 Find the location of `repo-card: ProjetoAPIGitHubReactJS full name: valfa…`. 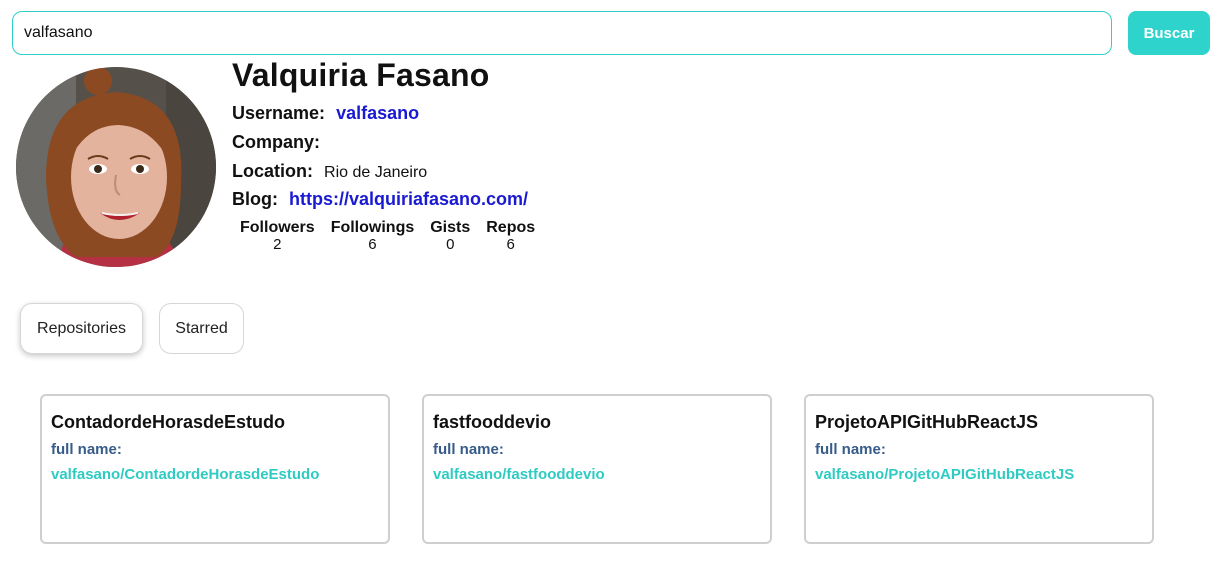

repo-card: ProjetoAPIGitHubReactJS full name: valfa… is located at coordinates (979, 469).